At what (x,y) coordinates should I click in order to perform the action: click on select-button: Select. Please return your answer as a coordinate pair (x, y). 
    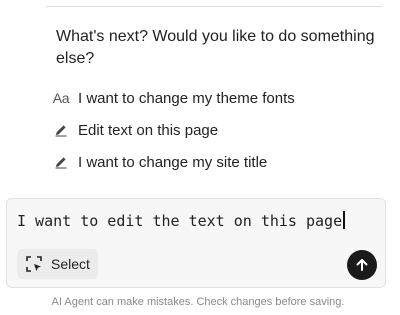
    Looking at the image, I should click on (57, 264).